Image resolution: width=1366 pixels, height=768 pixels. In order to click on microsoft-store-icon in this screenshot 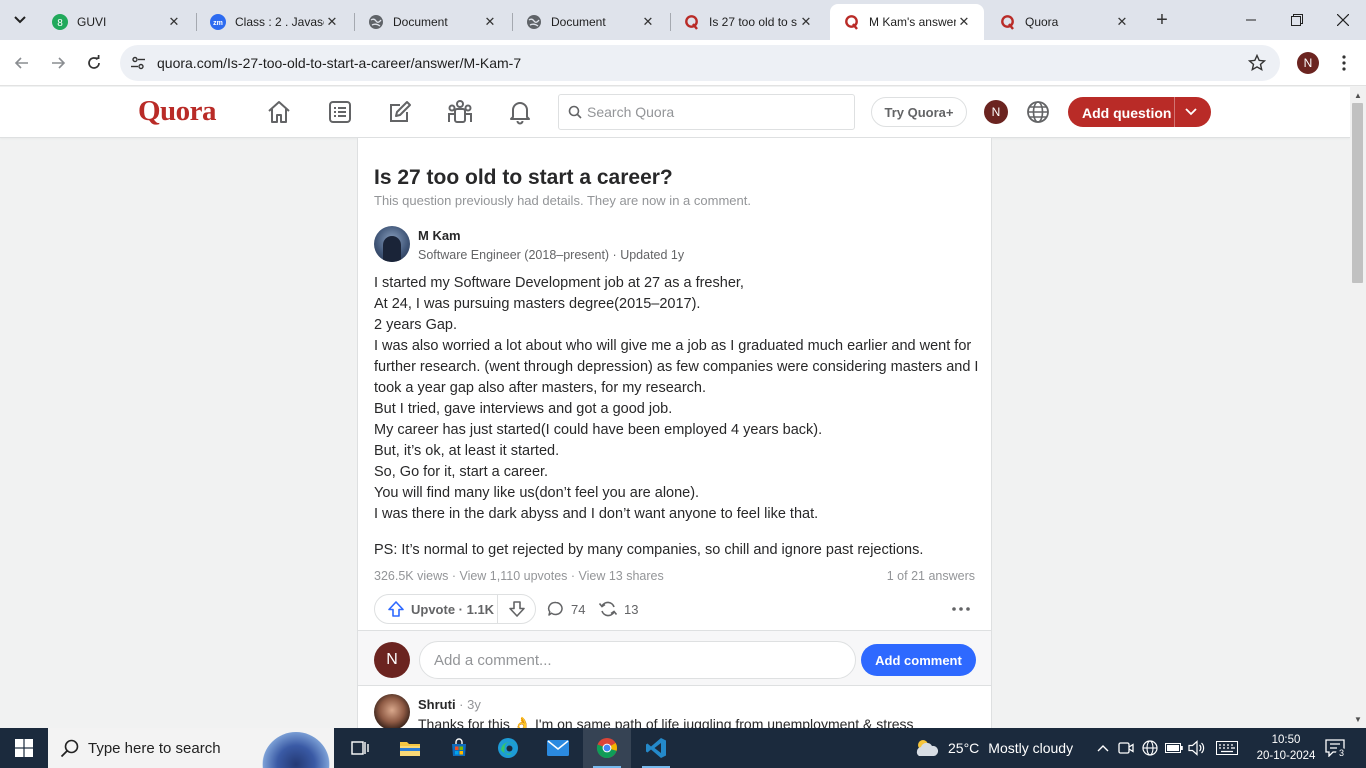, I will do `click(459, 748)`.